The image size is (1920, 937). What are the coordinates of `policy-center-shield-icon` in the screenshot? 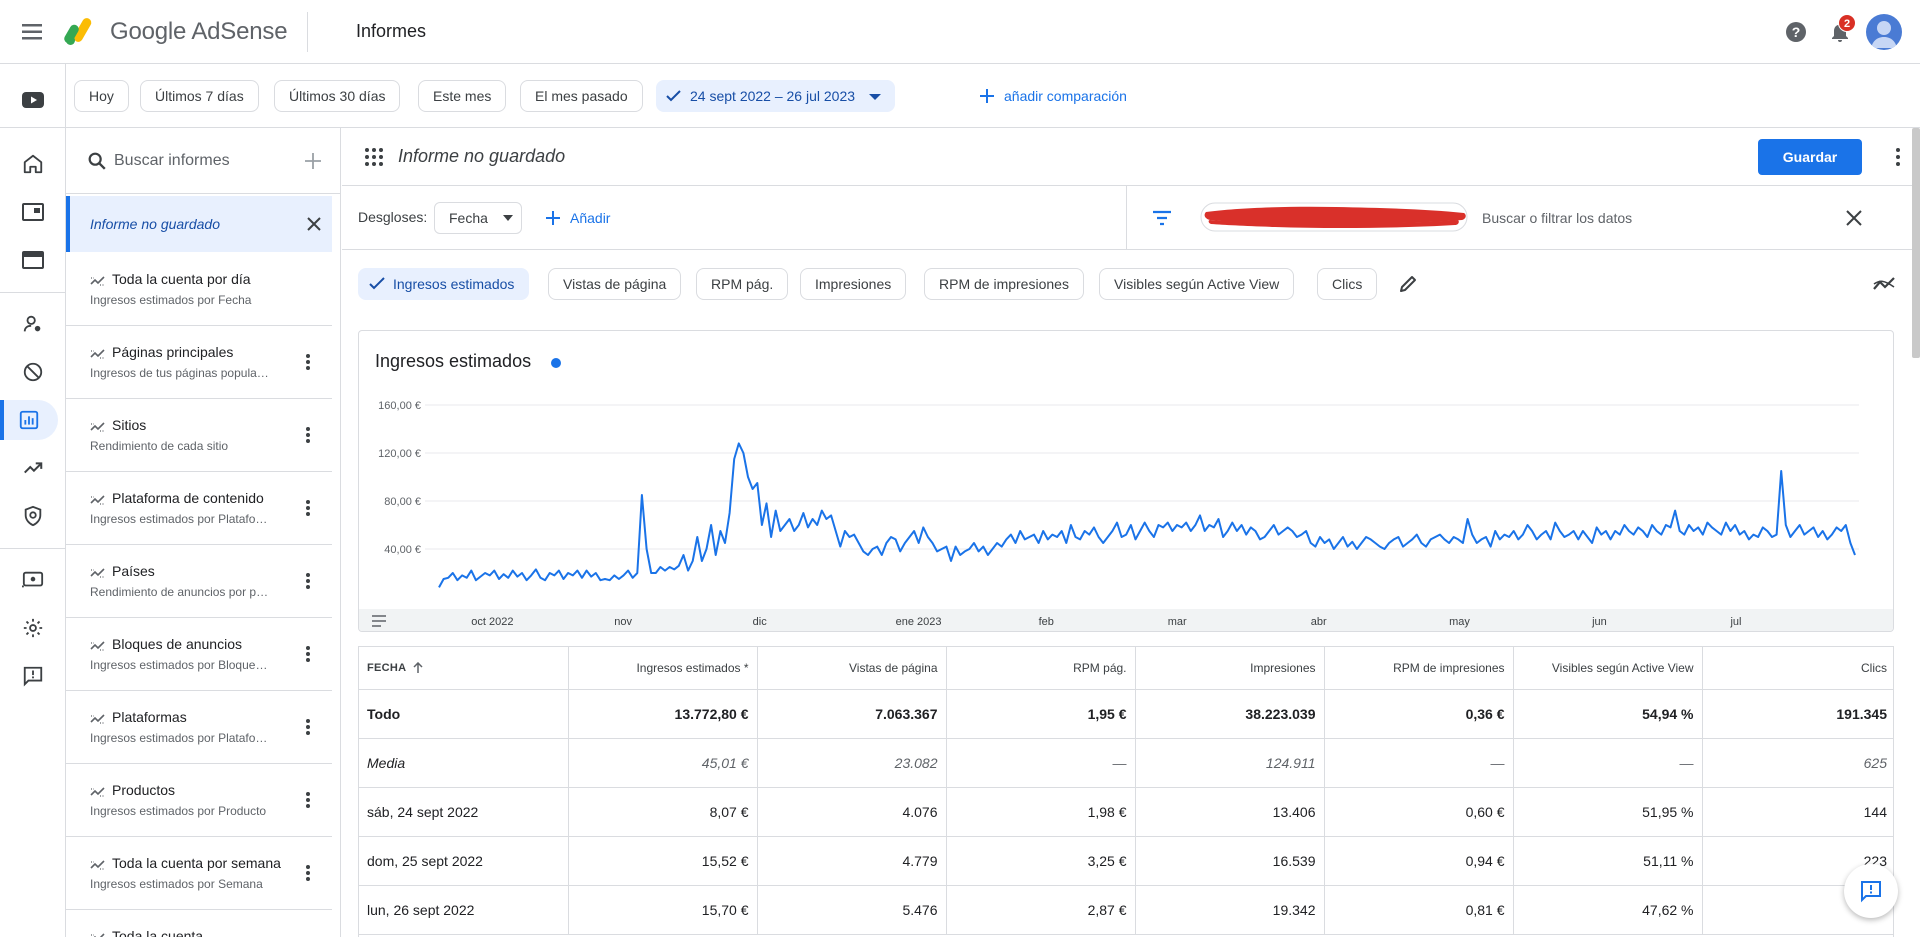 It's located at (33, 516).